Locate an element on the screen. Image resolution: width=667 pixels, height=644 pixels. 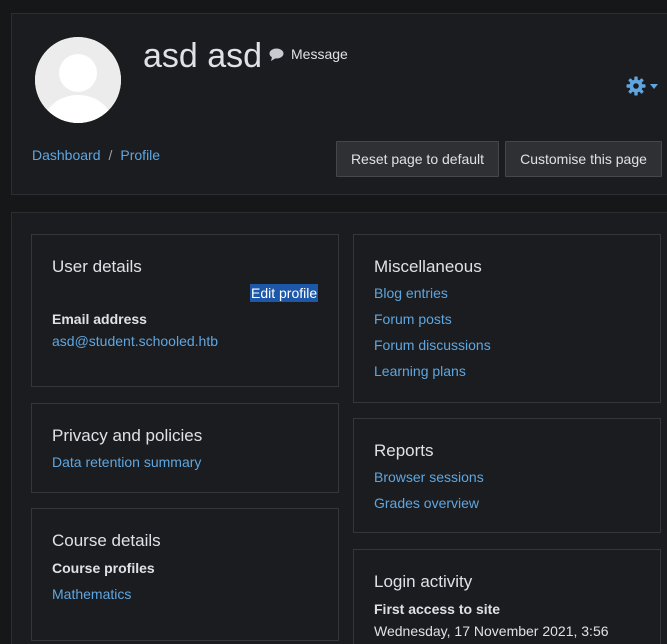
user-fullname: asd asd is located at coordinates (203, 56).